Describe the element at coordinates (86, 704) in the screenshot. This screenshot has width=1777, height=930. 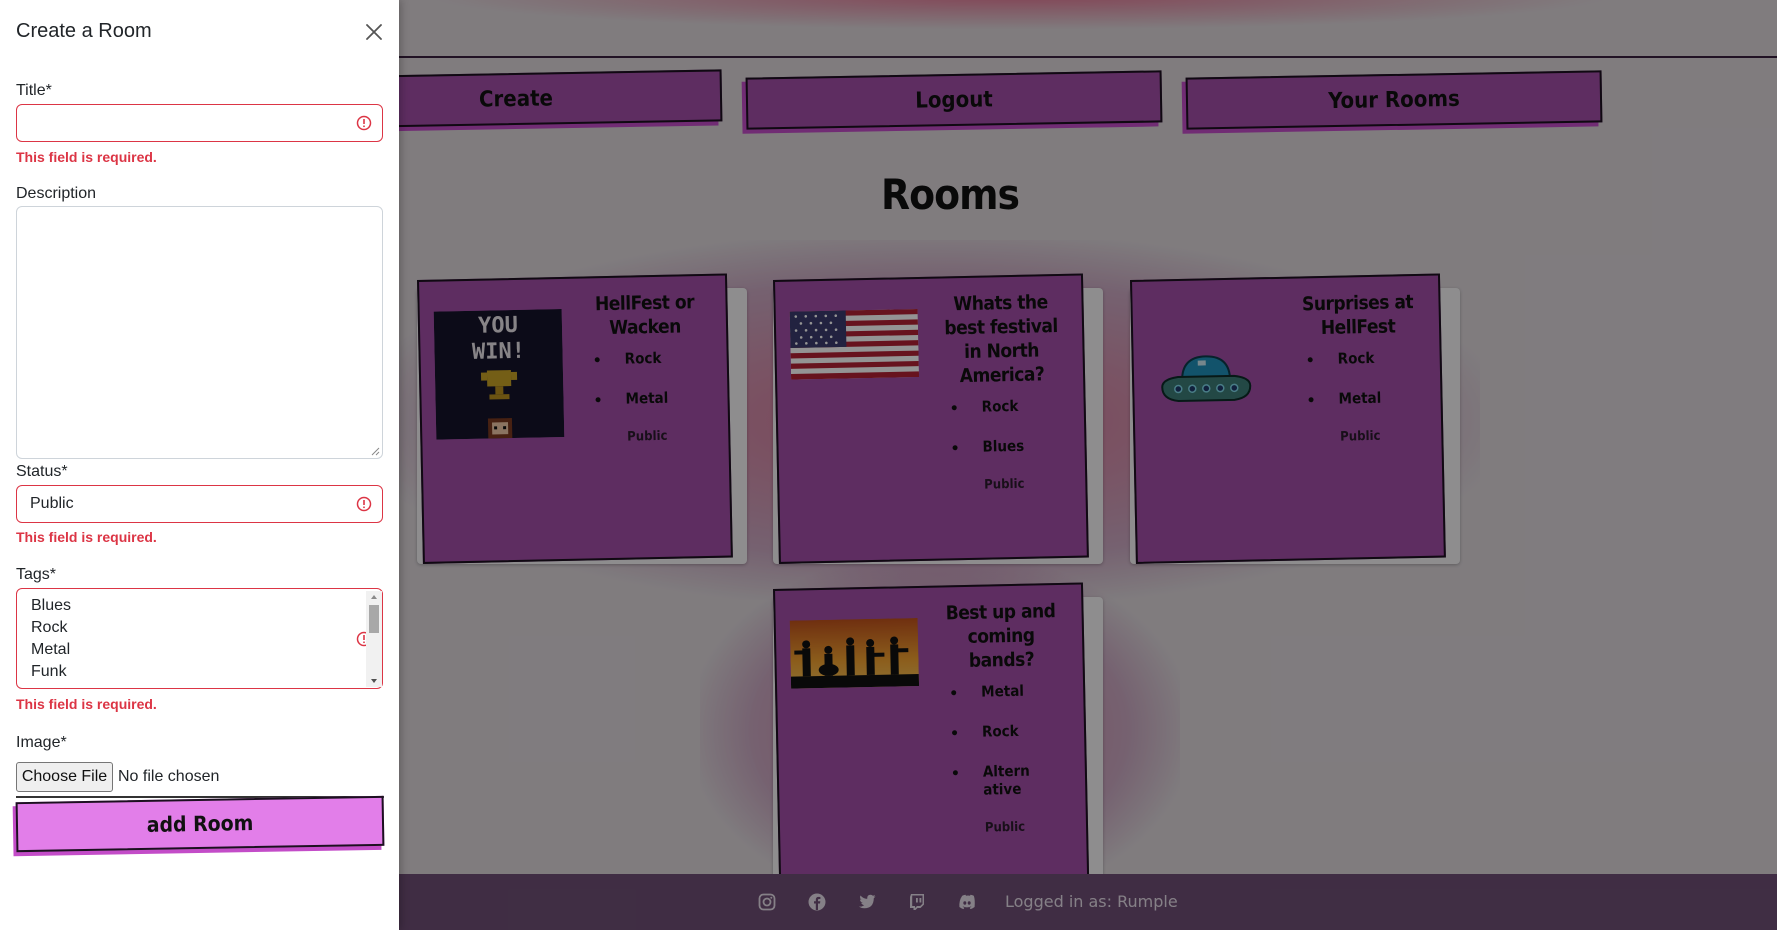
I see `tags-error: This field is required.` at that location.